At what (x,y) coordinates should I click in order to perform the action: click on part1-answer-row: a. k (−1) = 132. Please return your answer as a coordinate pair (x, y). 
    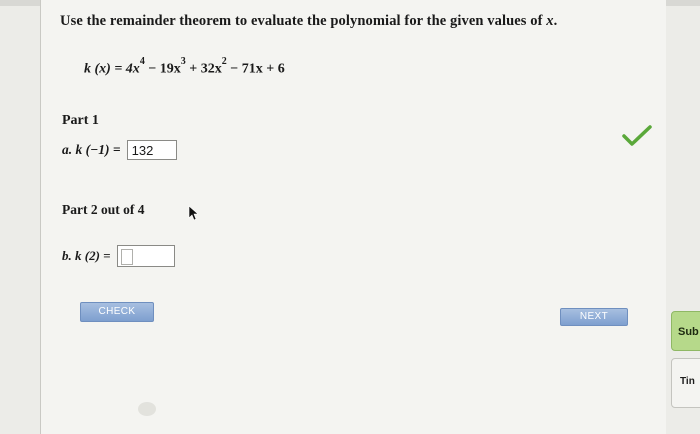
    Looking at the image, I should click on (119, 150).